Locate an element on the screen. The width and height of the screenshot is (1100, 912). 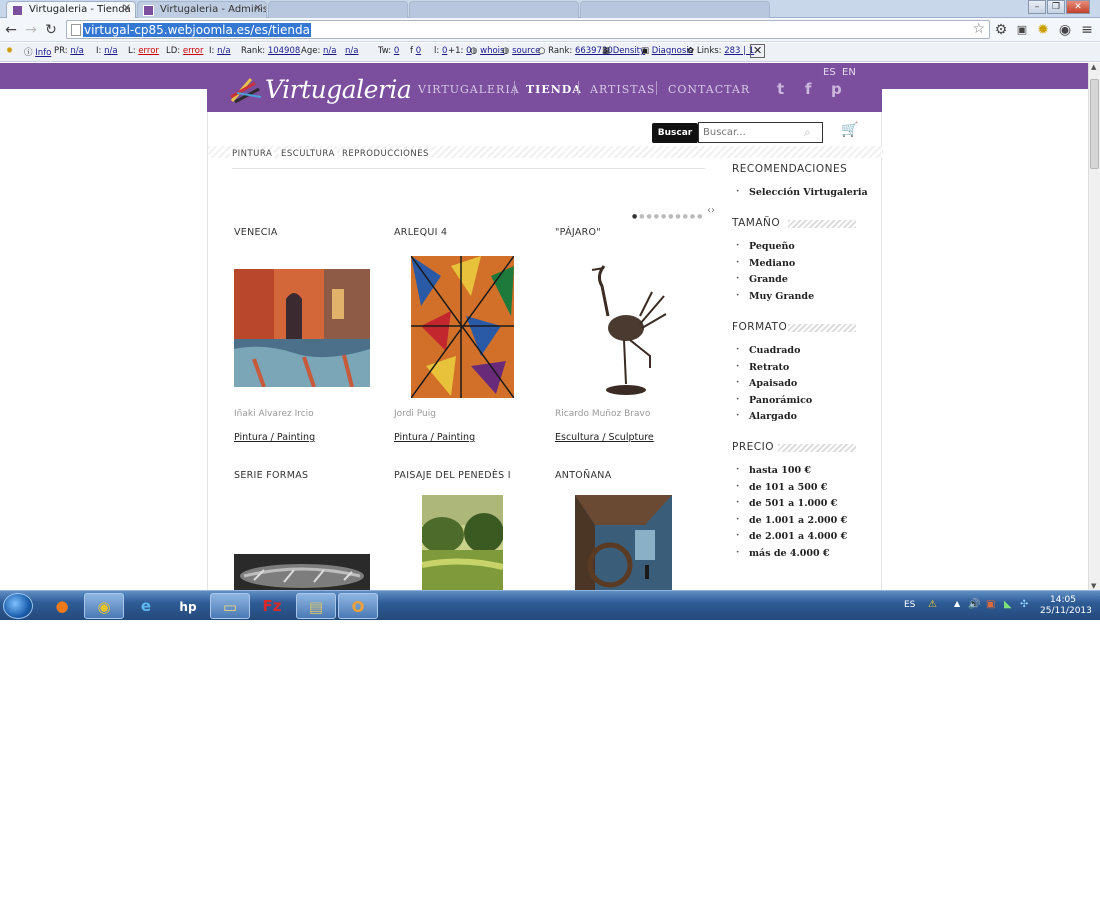
sidebar-link: más de 4.000 € is located at coordinates (782, 553).